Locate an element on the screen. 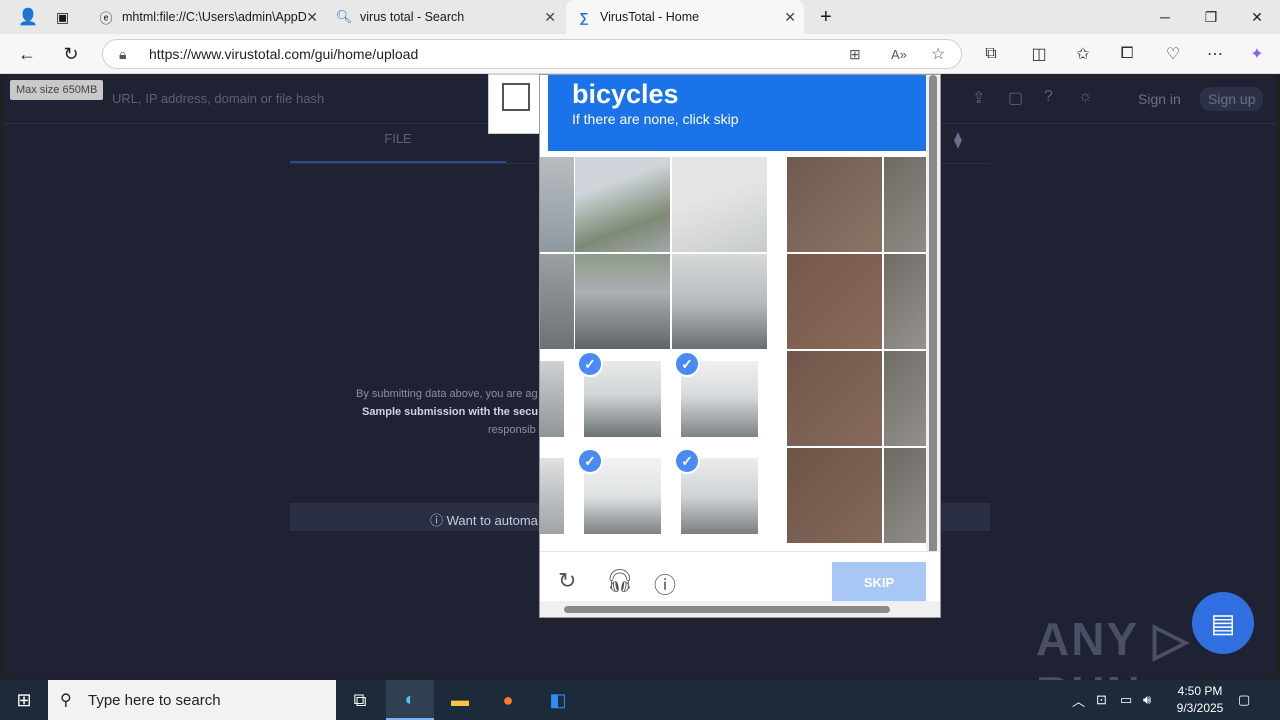 This screenshot has width=1280, height=720. tab-label: VirusTotal - Home is located at coordinates (650, 17).